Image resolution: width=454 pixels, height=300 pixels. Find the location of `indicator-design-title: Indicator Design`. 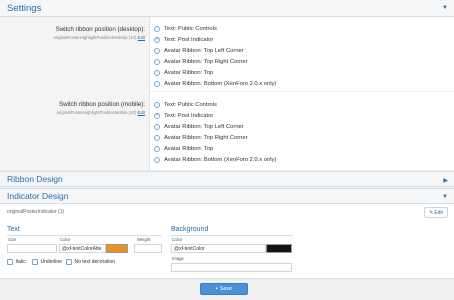

indicator-design-title: Indicator Design is located at coordinates (38, 196).